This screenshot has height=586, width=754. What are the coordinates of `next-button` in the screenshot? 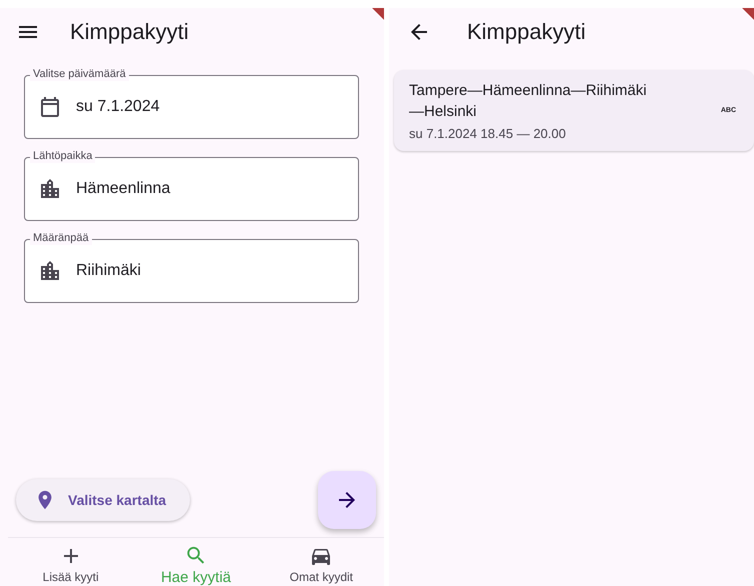 It's located at (347, 500).